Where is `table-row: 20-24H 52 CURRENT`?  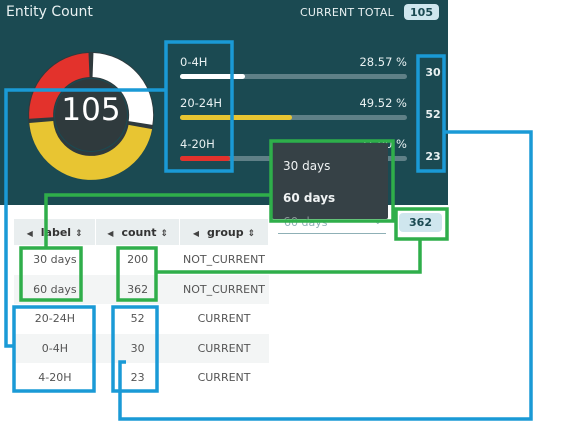 table-row: 20-24H 52 CURRENT is located at coordinates (141, 319).